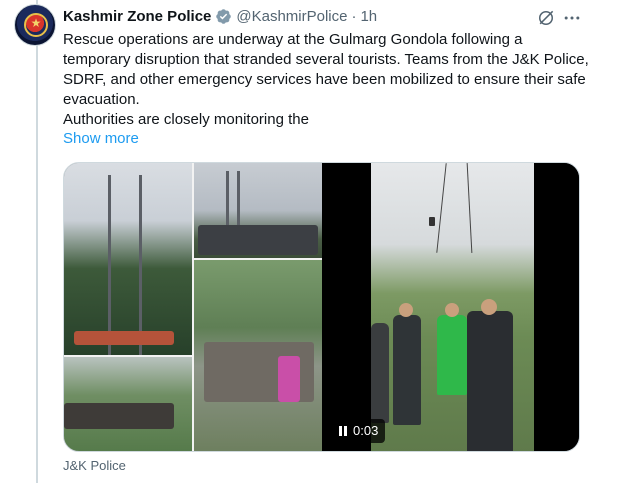 This screenshot has height=483, width=628. I want to click on gondola-tower, so click(233, 201).